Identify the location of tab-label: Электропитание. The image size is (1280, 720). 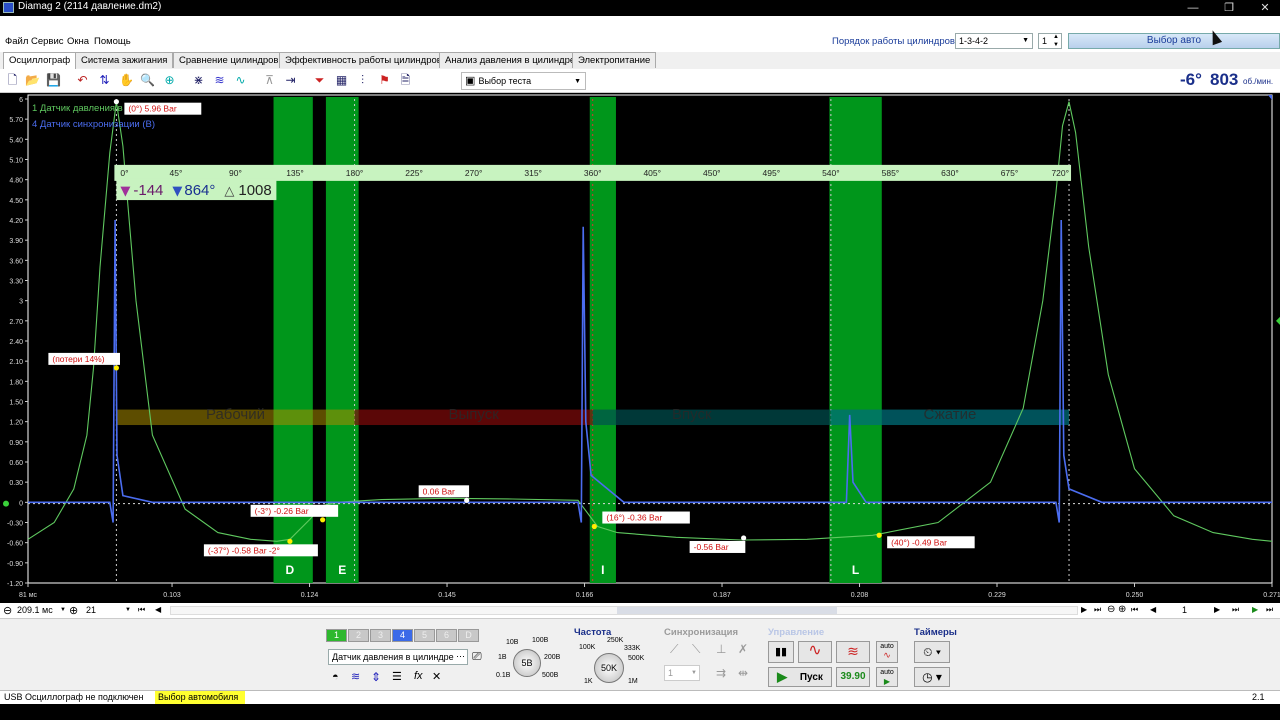
(614, 60).